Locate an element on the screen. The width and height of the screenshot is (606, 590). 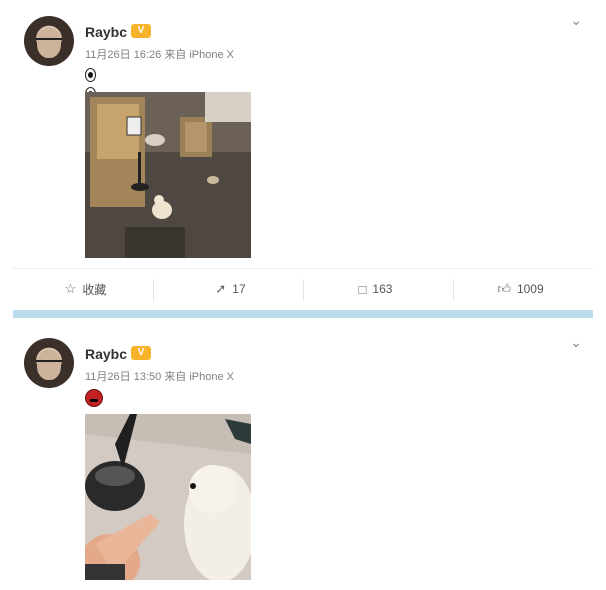
dog-photo-image is located at coordinates (168, 497).